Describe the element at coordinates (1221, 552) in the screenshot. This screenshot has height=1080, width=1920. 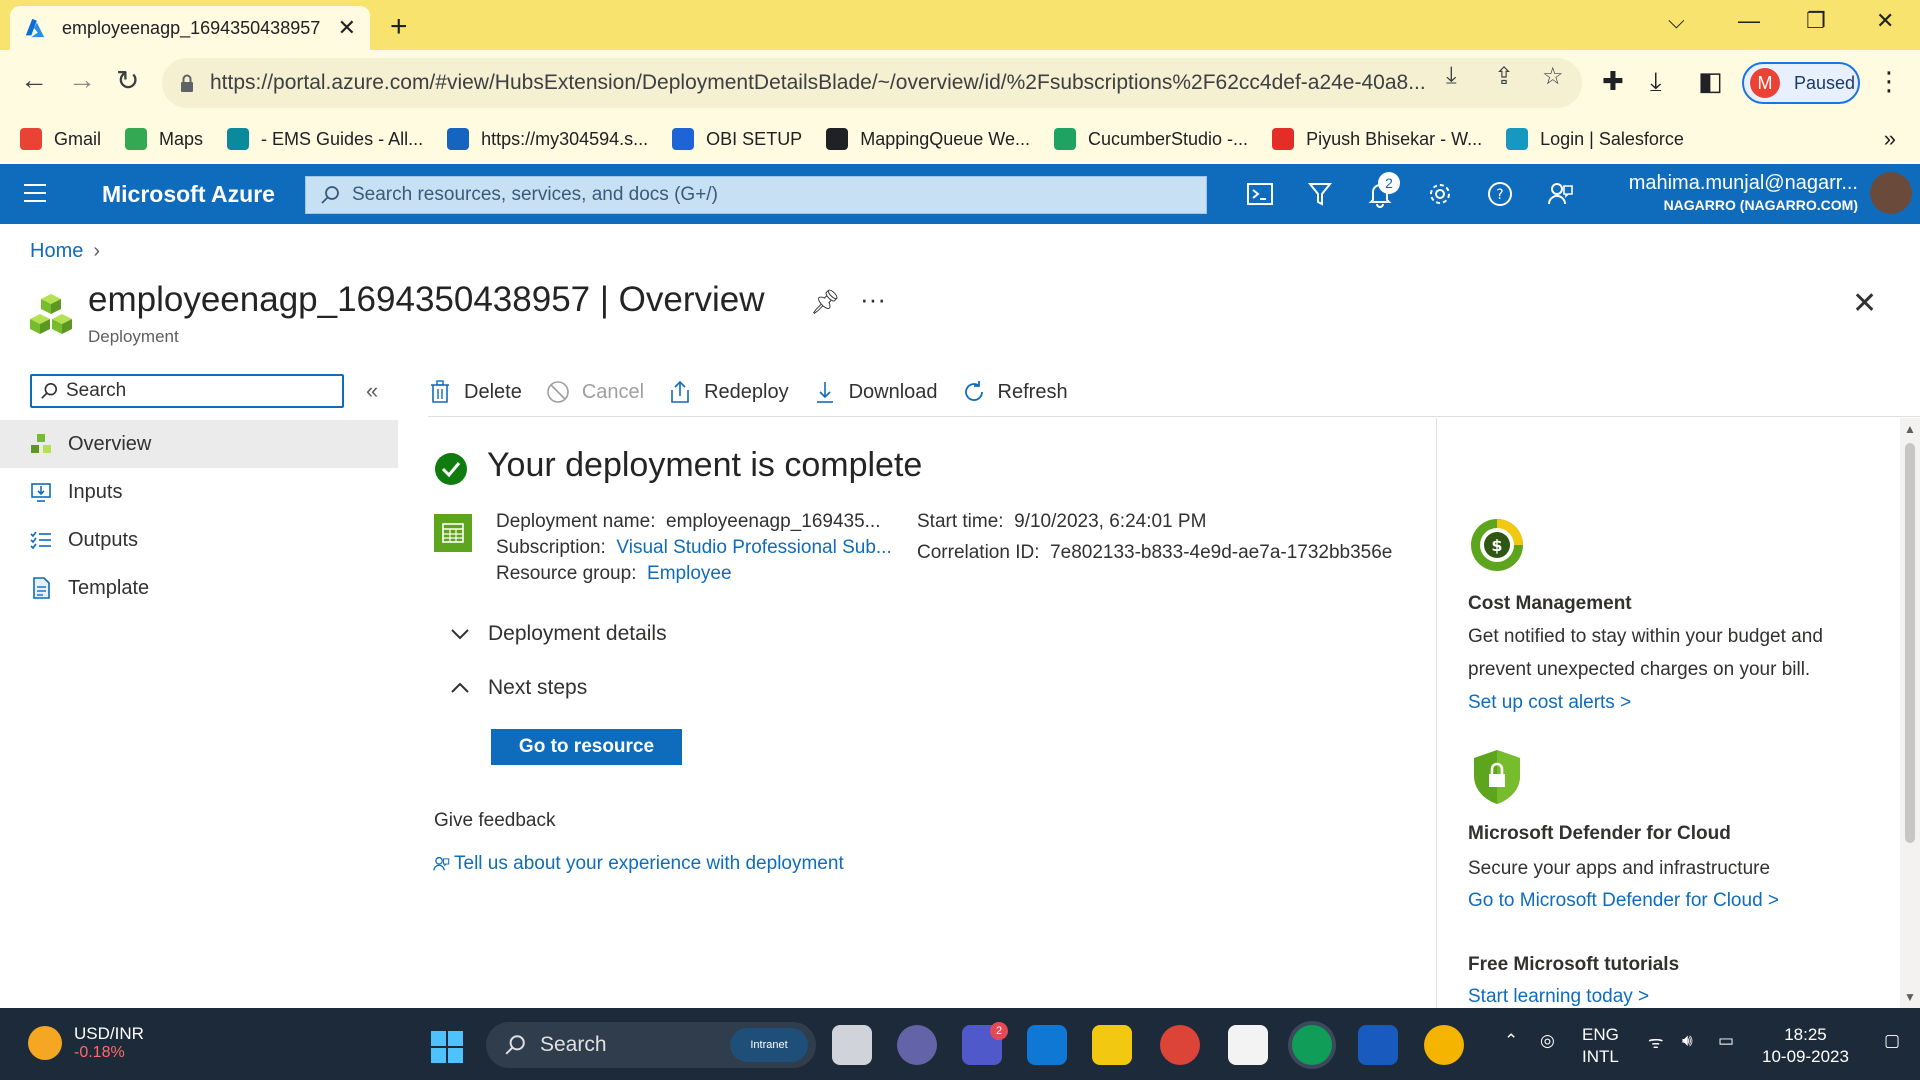
I see `correlation-id-value: 7e802133-b833-4e9d-ae7a-1732bb356e` at that location.